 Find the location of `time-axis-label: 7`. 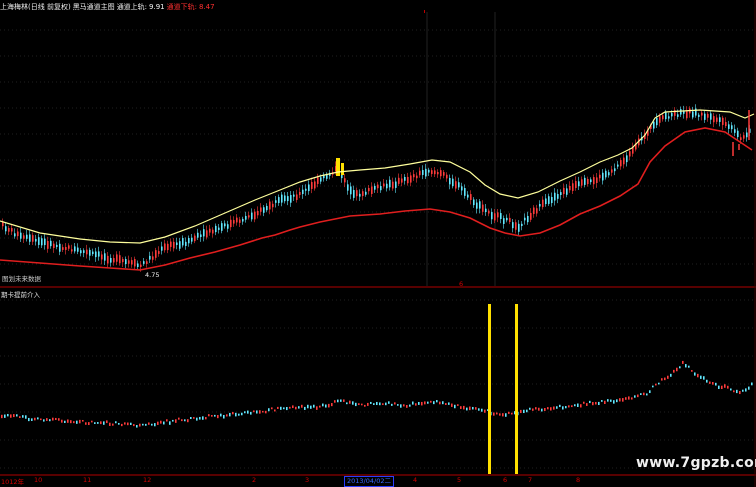

time-axis-label: 7 is located at coordinates (530, 480).